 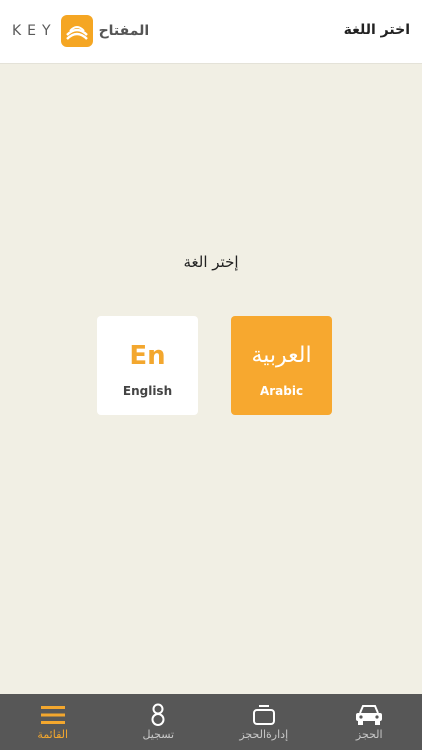 What do you see at coordinates (264, 715) in the screenshot?
I see `manage-booking-icon` at bounding box center [264, 715].